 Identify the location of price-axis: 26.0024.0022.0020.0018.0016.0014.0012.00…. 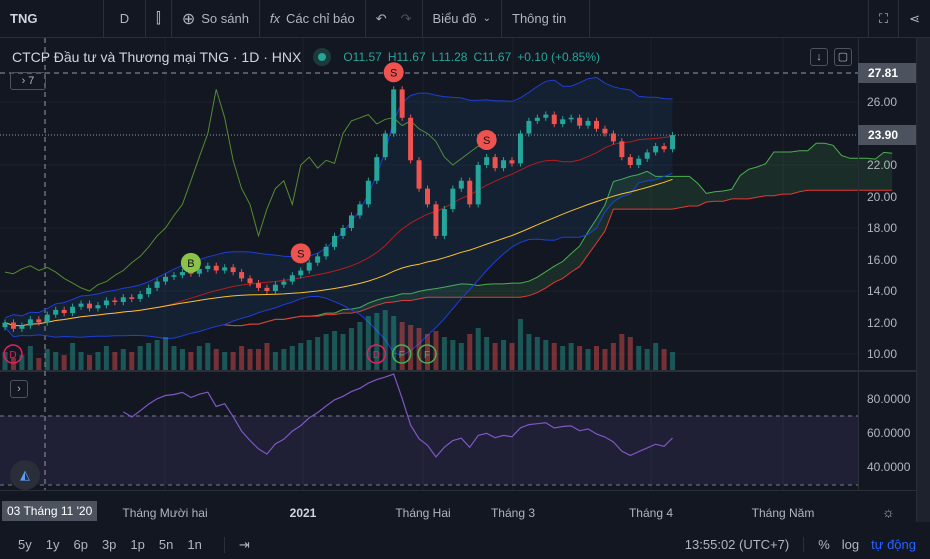
(887, 205).